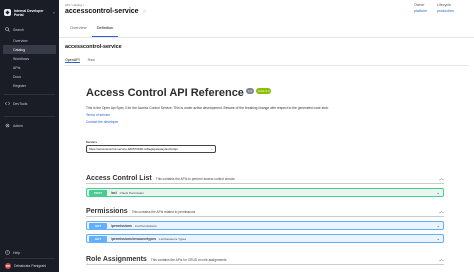 The width and height of the screenshot is (474, 272). Describe the element at coordinates (29, 103) in the screenshot. I see `sidebar-item-devtools: DevTools` at that location.